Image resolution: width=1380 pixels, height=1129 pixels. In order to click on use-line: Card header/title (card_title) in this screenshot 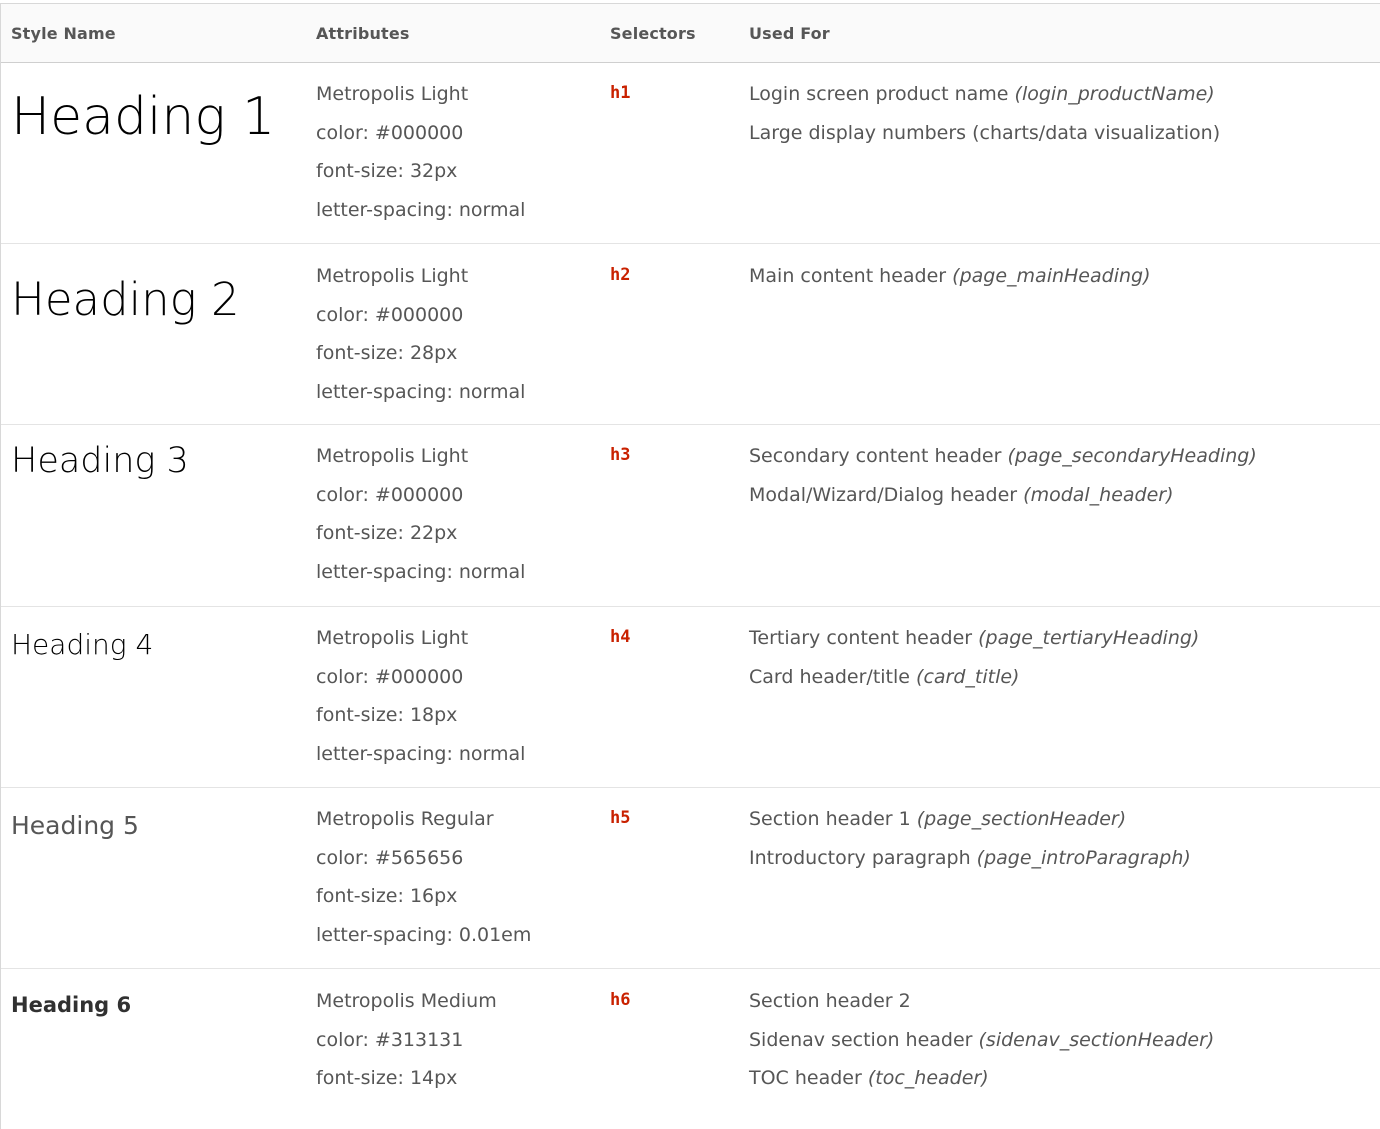, I will do `click(974, 677)`.